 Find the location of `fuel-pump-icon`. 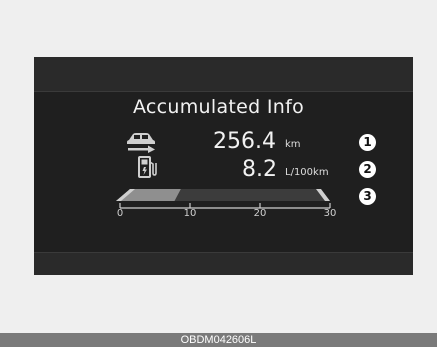

fuel-pump-icon is located at coordinates (147, 167).